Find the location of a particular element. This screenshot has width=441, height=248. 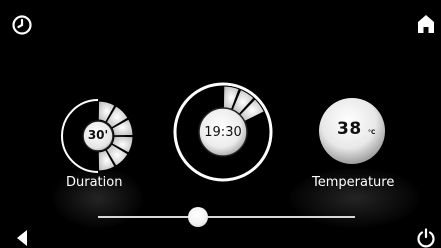

time-value: 19:30 is located at coordinates (223, 132).